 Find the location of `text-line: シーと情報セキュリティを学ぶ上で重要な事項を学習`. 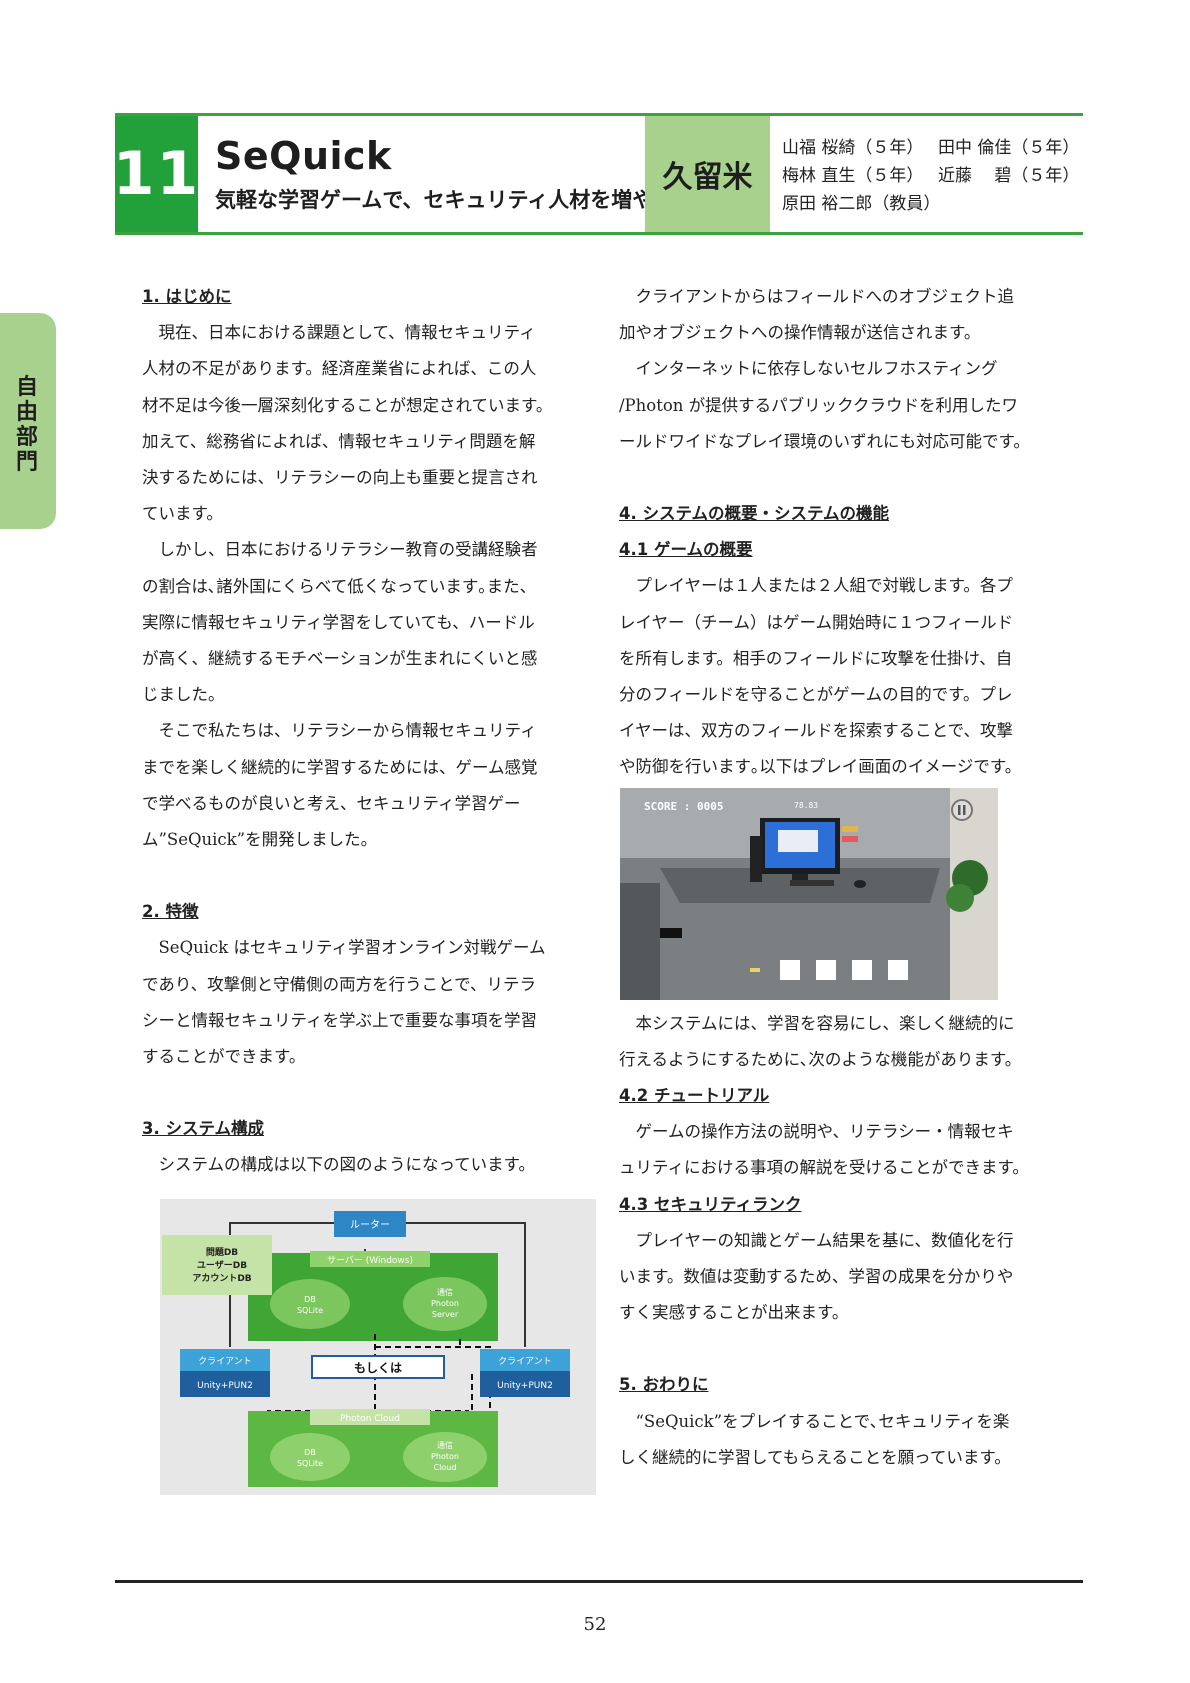

text-line: シーと情報セキュリティを学ぶ上で重要な事項を学習 is located at coordinates (340, 1020).